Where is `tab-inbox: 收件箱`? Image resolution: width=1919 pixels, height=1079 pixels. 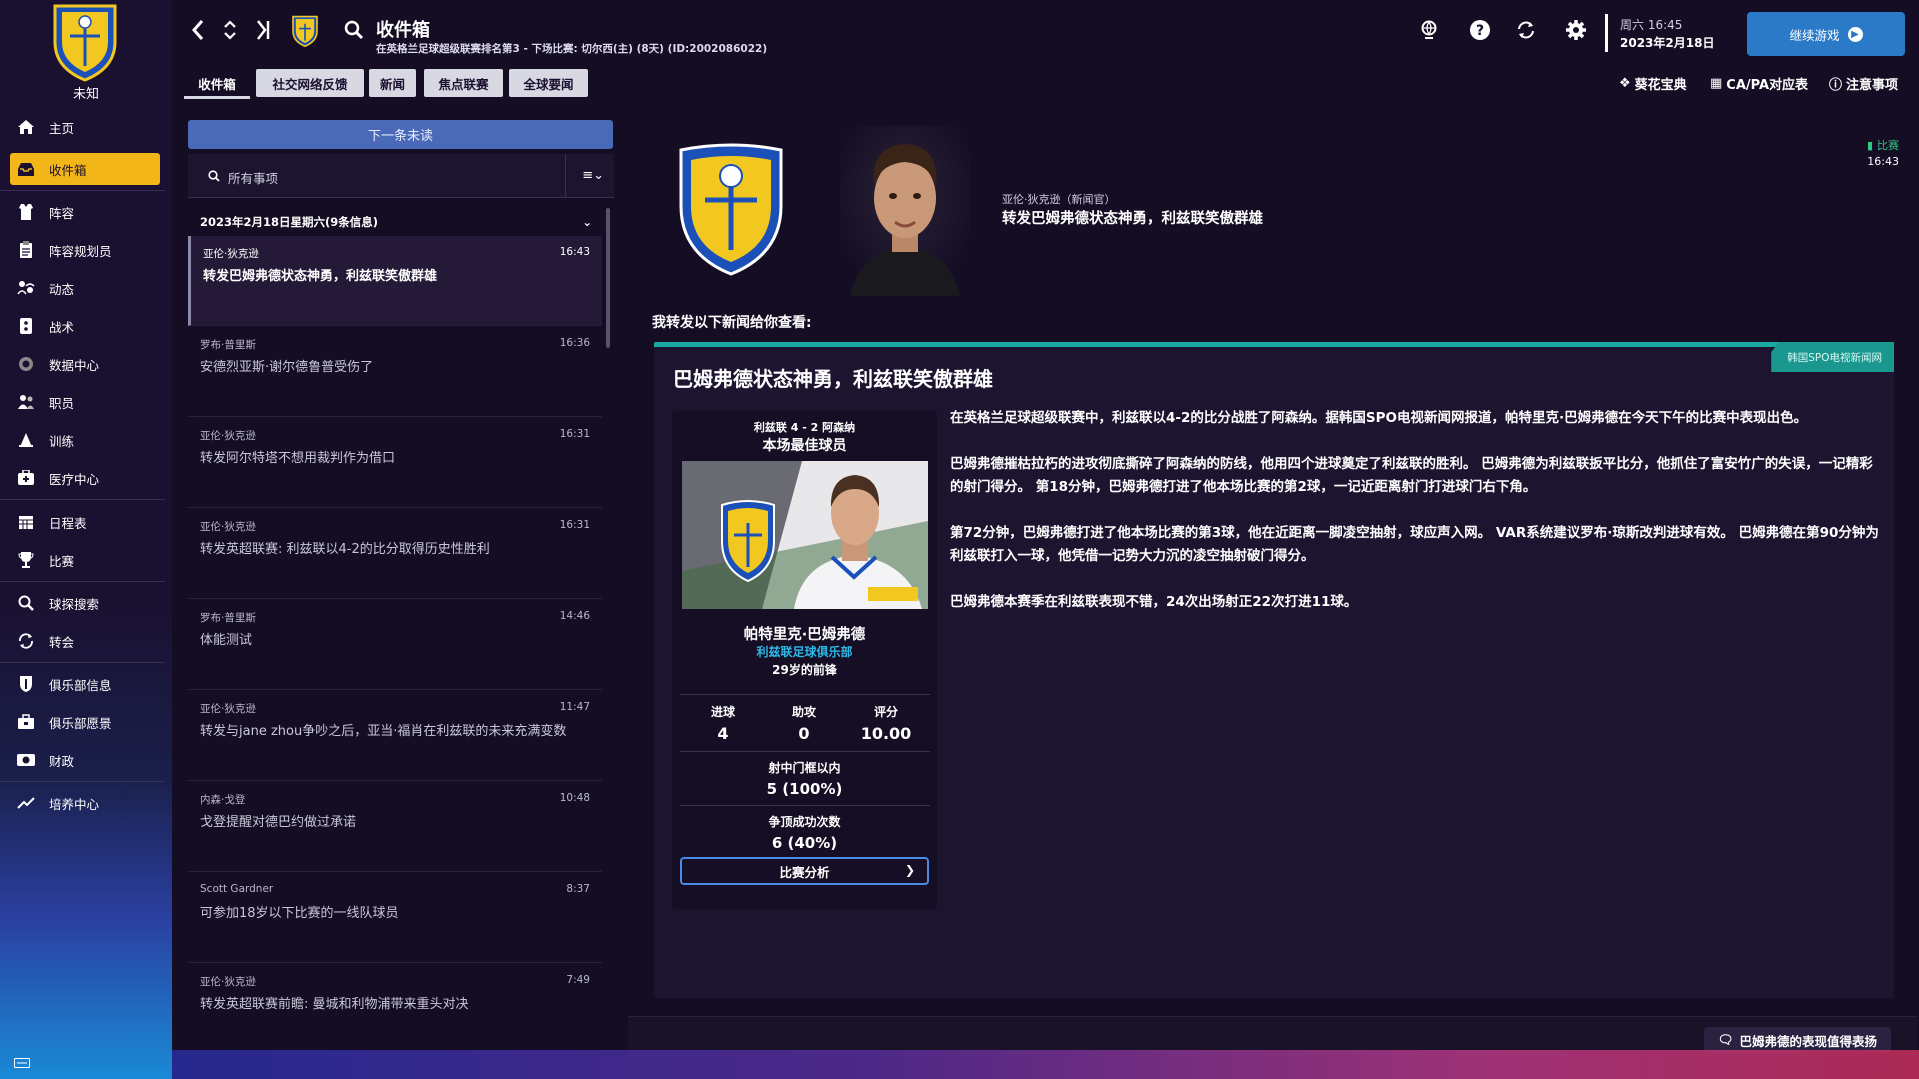
tab-inbox: 收件箱 is located at coordinates (217, 83).